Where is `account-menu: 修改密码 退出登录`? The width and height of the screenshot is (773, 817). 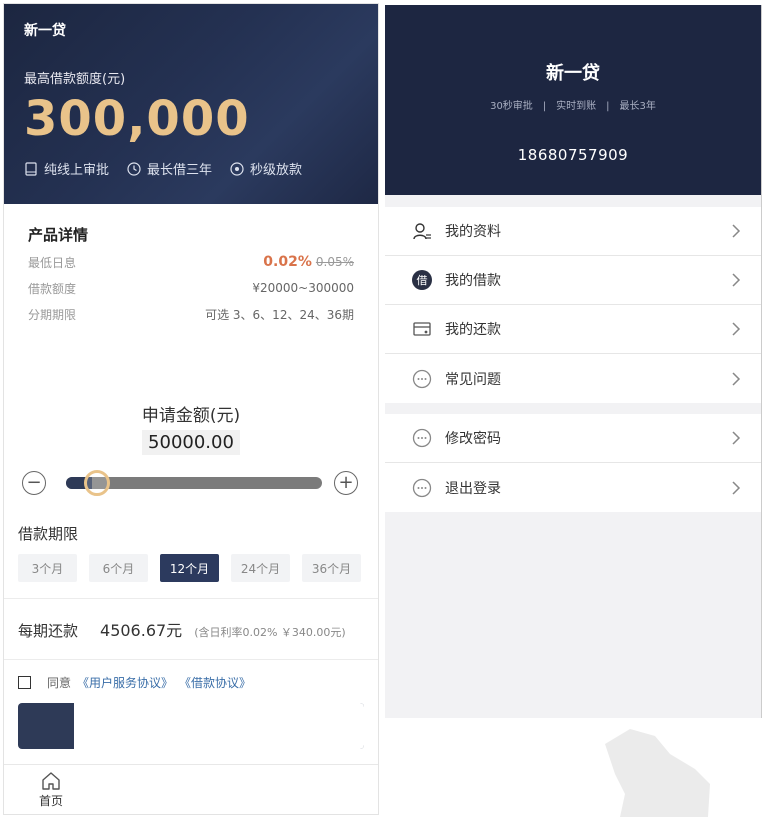
account-menu: 修改密码 退出登录 is located at coordinates (573, 463).